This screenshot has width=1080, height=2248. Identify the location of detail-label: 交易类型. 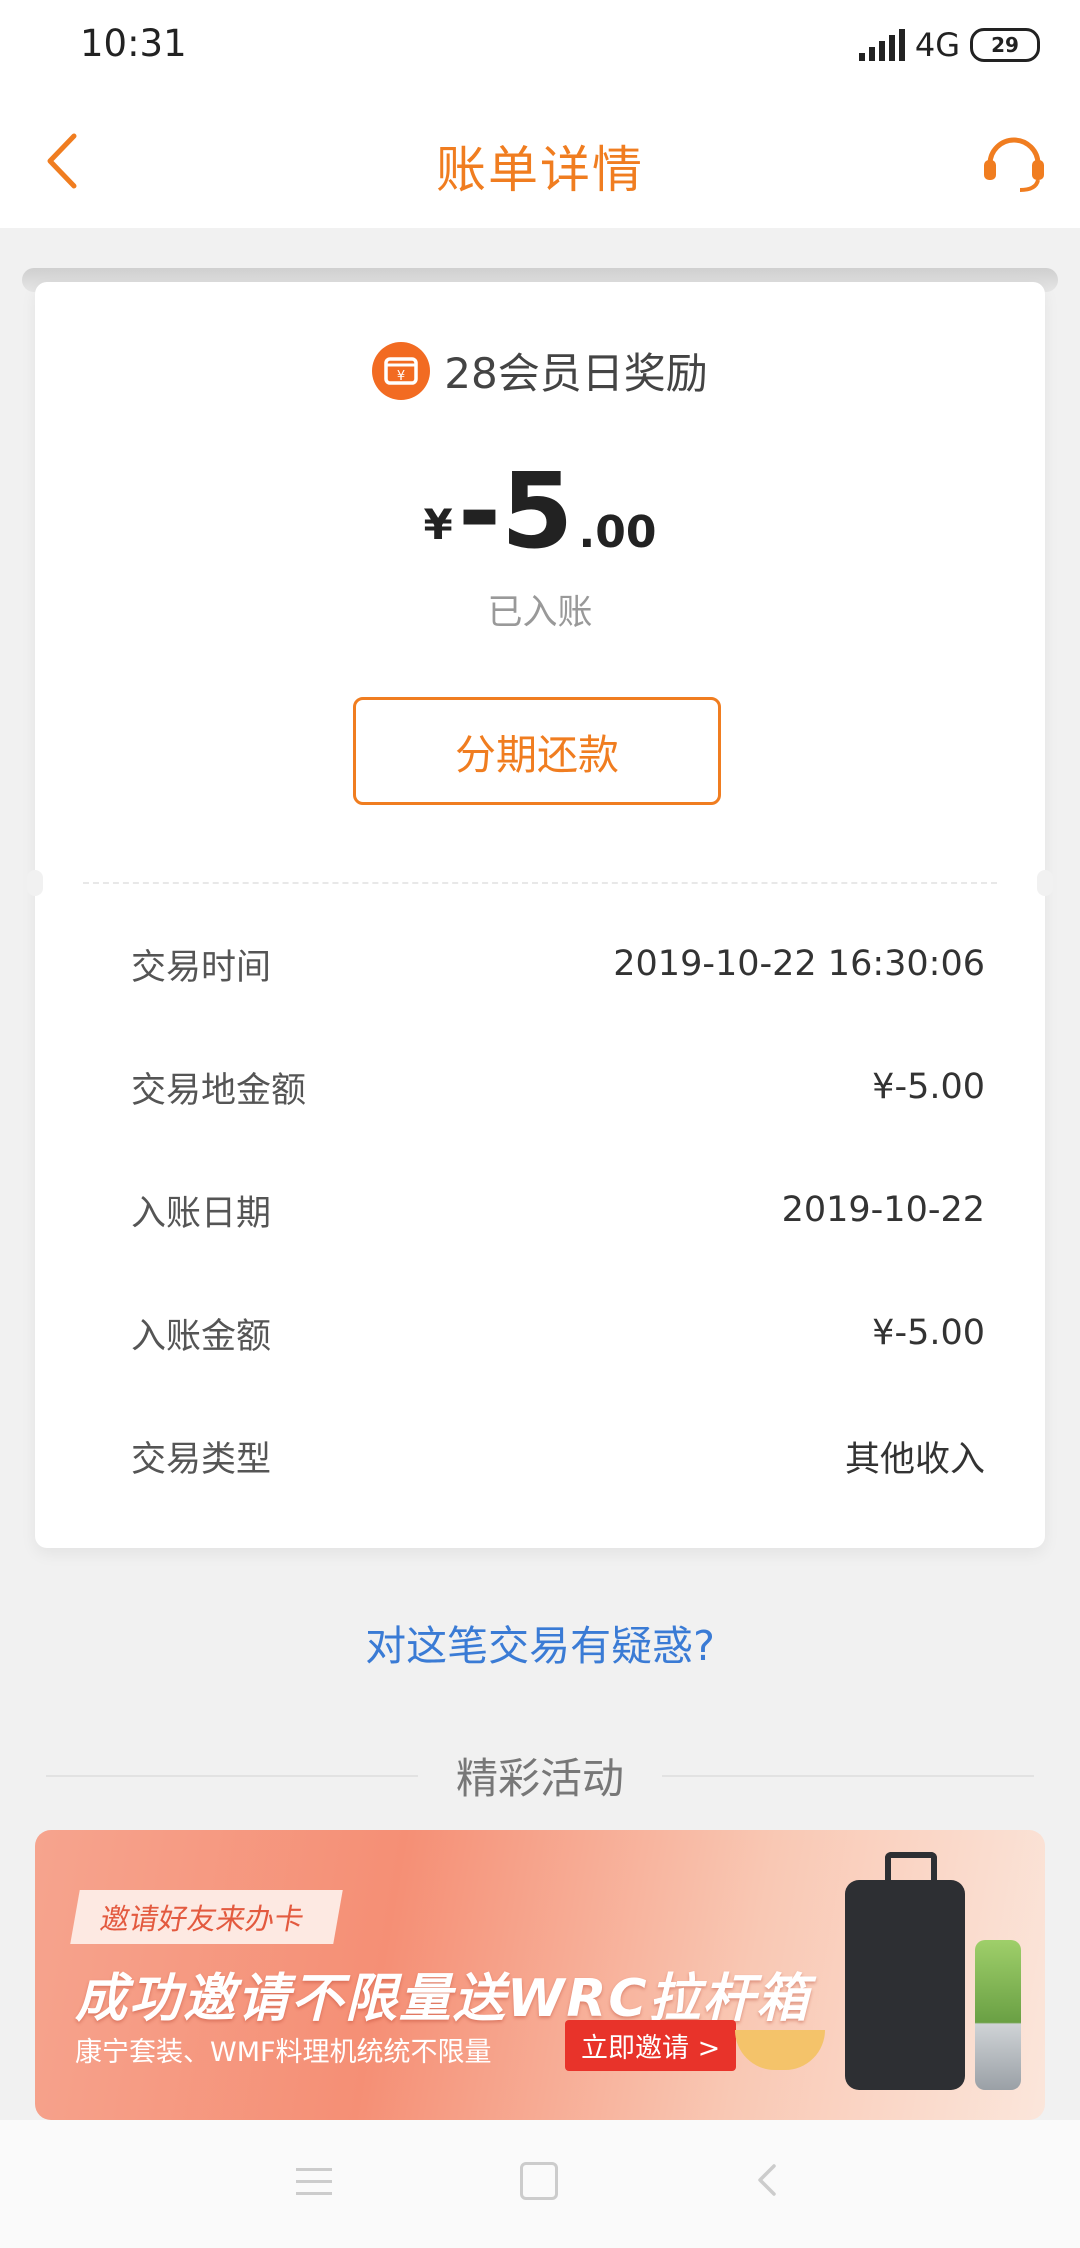
(201, 1459).